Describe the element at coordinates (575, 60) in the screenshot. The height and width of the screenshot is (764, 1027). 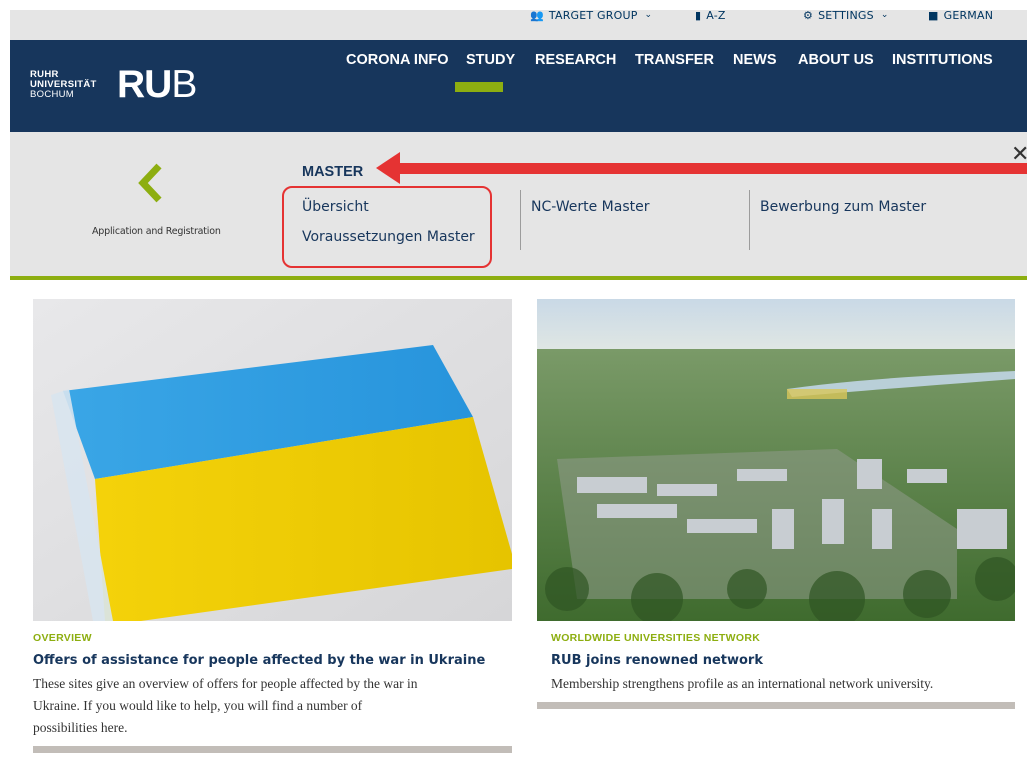
I see `nav-research: RESEARCH` at that location.